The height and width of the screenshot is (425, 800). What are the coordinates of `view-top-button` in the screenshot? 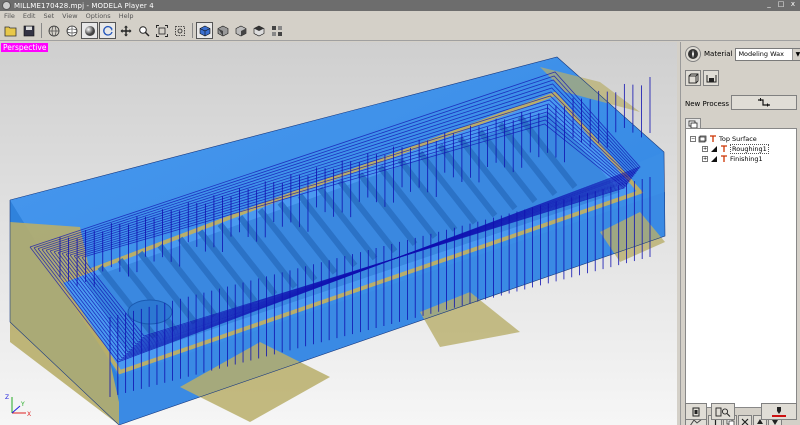 It's located at (258, 30).